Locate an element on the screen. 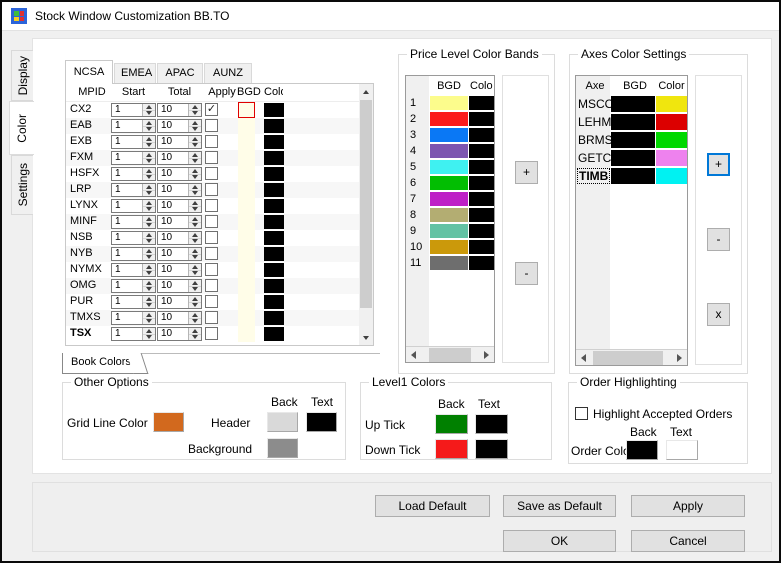 Image resolution: width=781 pixels, height=563 pixels. band-add-button: + is located at coordinates (526, 172).